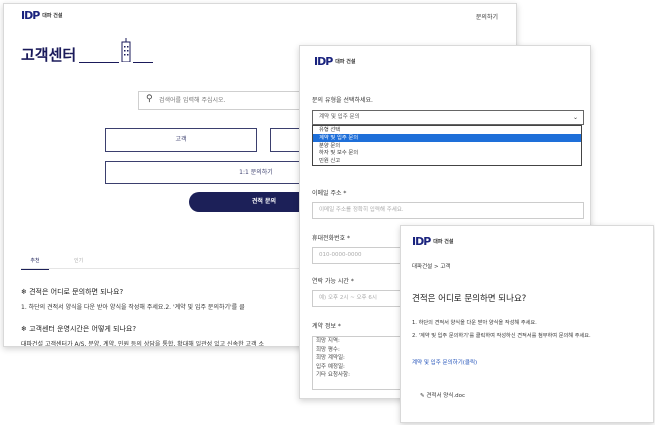 The height and width of the screenshot is (425, 655). Describe the element at coordinates (49, 55) in the screenshot. I see `page-title: 고객센터` at that location.